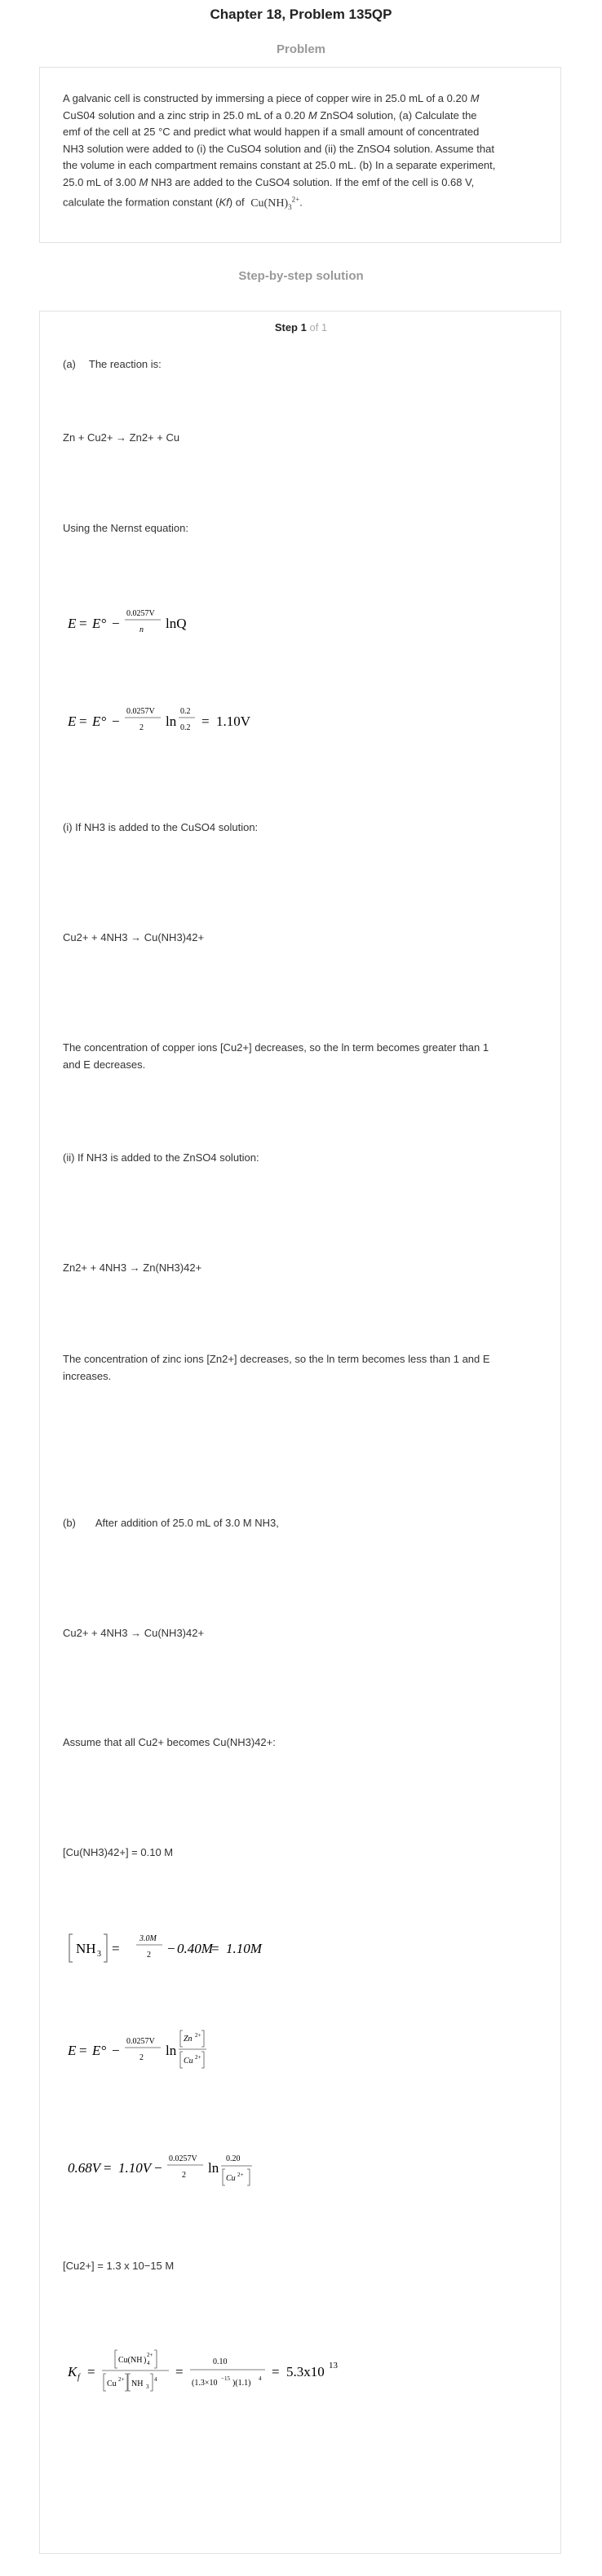  I want to click on cell-emf-equation: E = E° − 0.0257V 2 ln 0.2 0.2 = 1.10V, so click(159, 719).